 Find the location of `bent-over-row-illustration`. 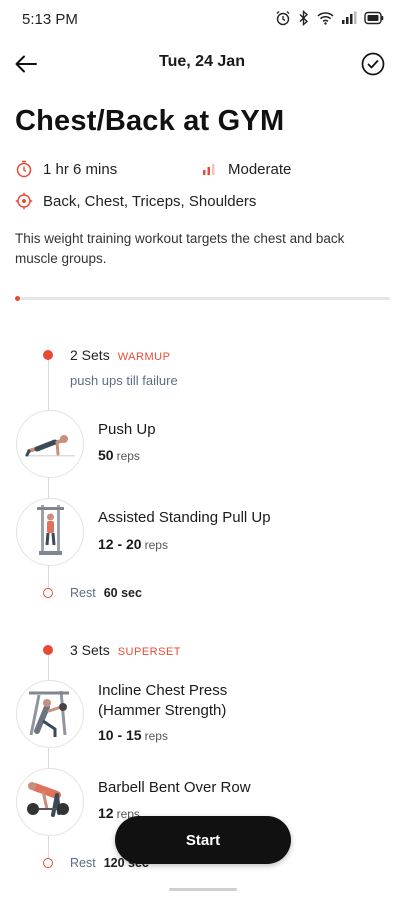

bent-over-row-illustration is located at coordinates (48, 799).